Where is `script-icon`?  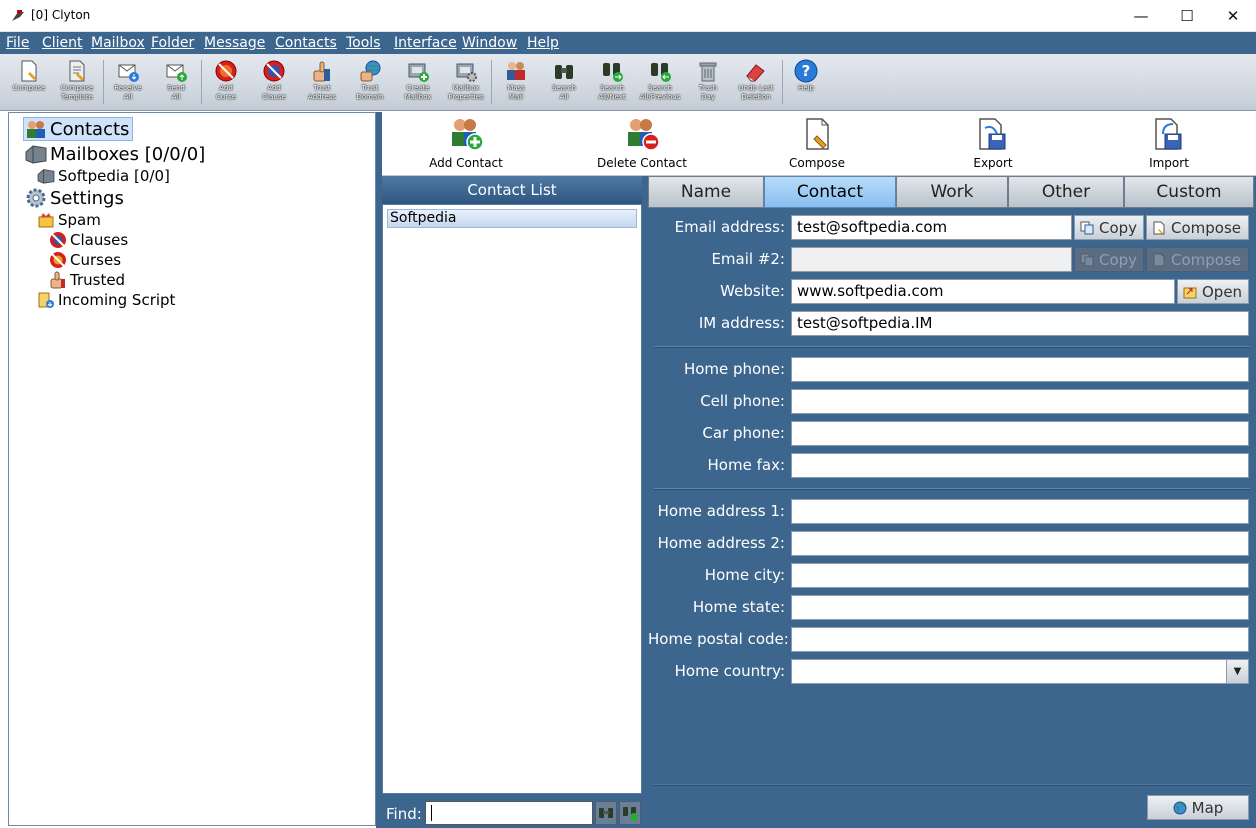 script-icon is located at coordinates (46, 300).